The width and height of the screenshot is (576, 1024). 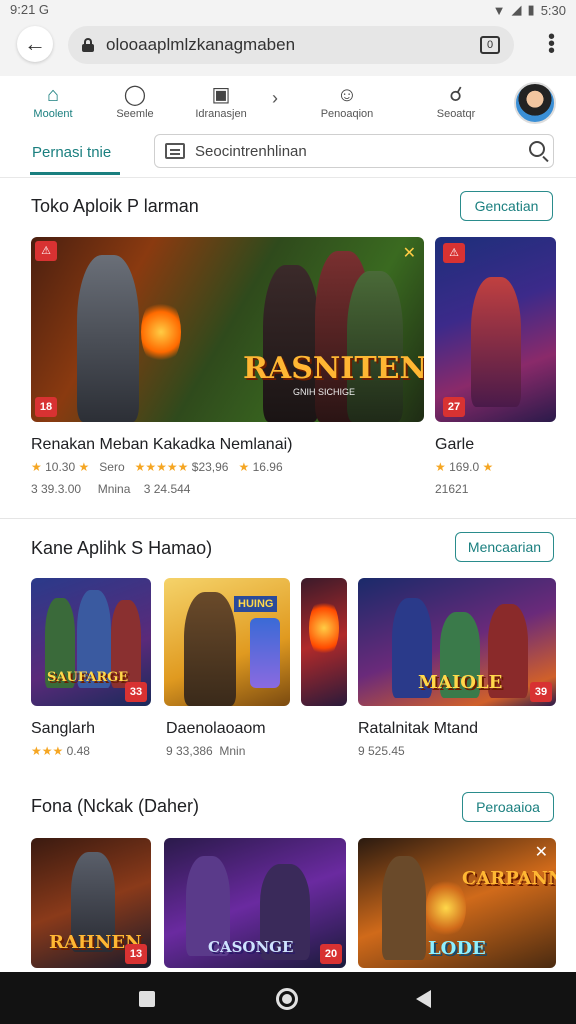 I want to click on age-badge: 20, so click(x=331, y=954).